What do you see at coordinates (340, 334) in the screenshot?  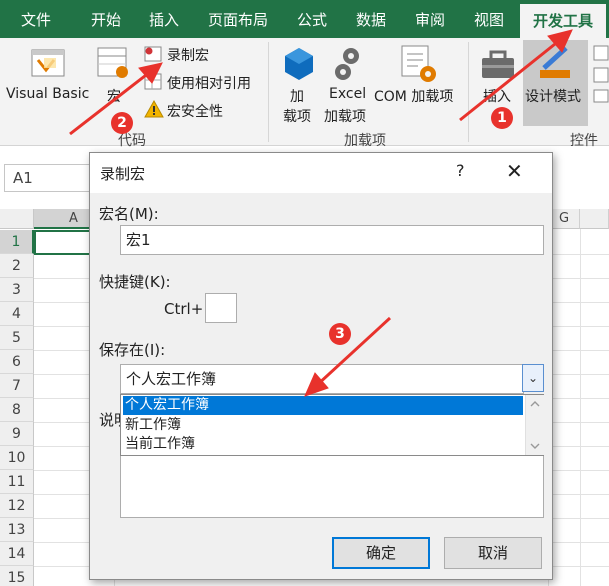 I see `annotation-badge-3: 3` at bounding box center [340, 334].